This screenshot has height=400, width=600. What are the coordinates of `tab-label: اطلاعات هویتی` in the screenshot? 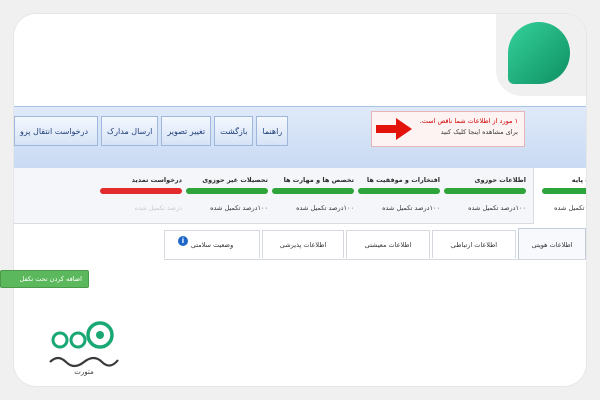 It's located at (552, 244).